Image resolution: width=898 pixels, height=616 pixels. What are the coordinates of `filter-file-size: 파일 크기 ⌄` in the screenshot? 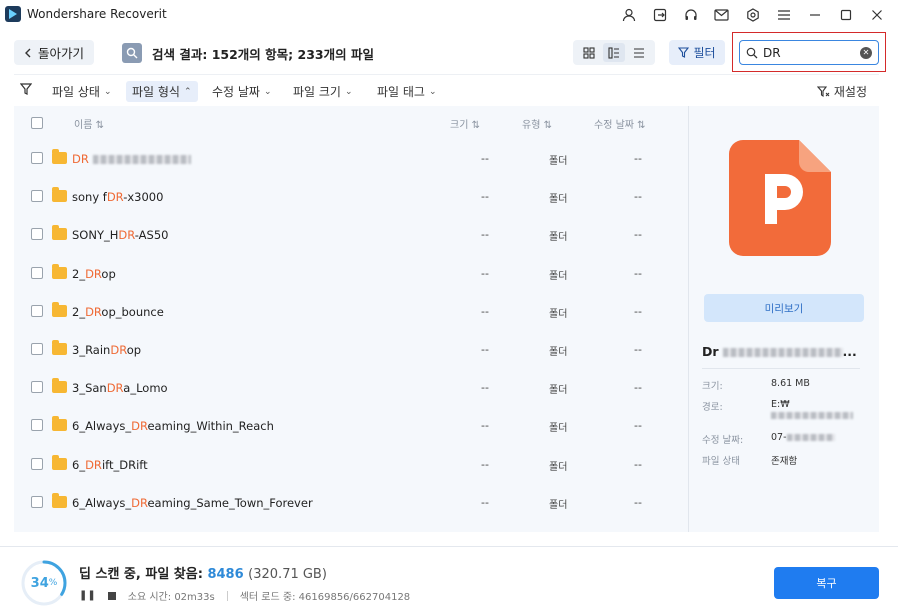 It's located at (323, 91).